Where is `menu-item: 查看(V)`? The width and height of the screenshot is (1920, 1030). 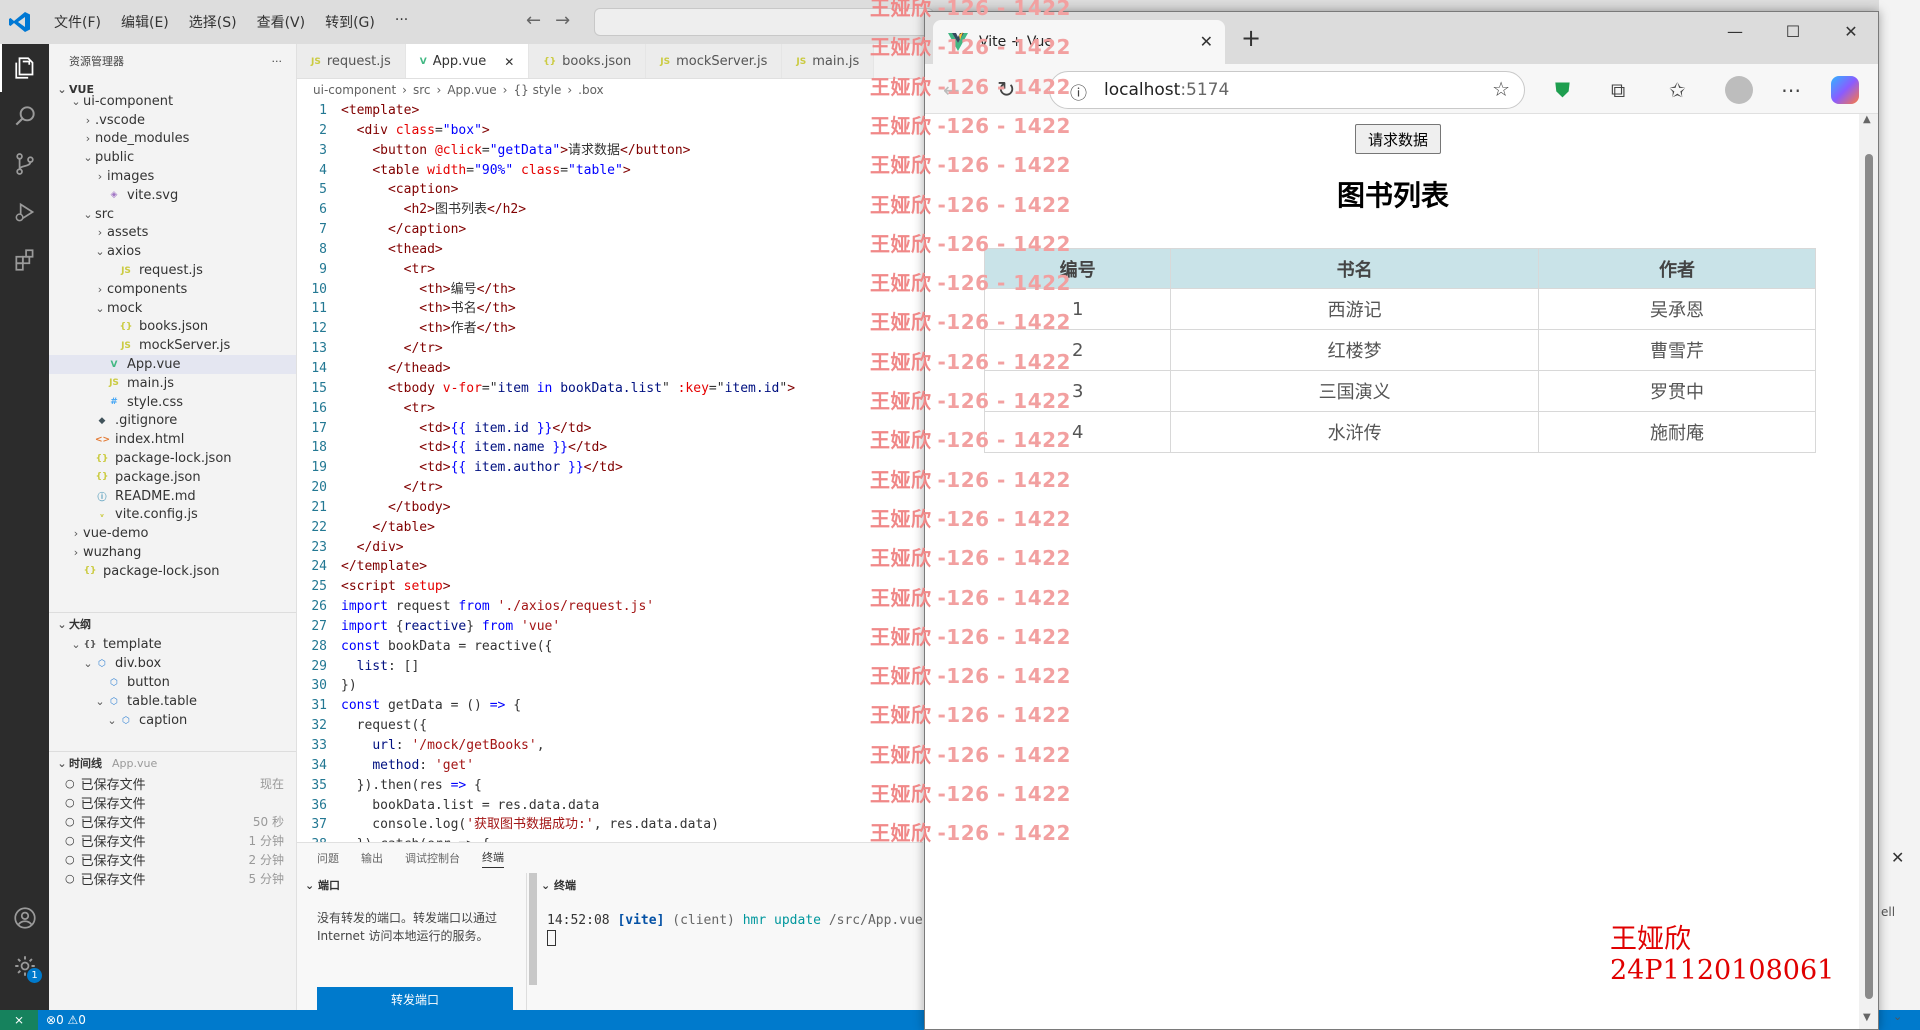 menu-item: 查看(V) is located at coordinates (281, 22).